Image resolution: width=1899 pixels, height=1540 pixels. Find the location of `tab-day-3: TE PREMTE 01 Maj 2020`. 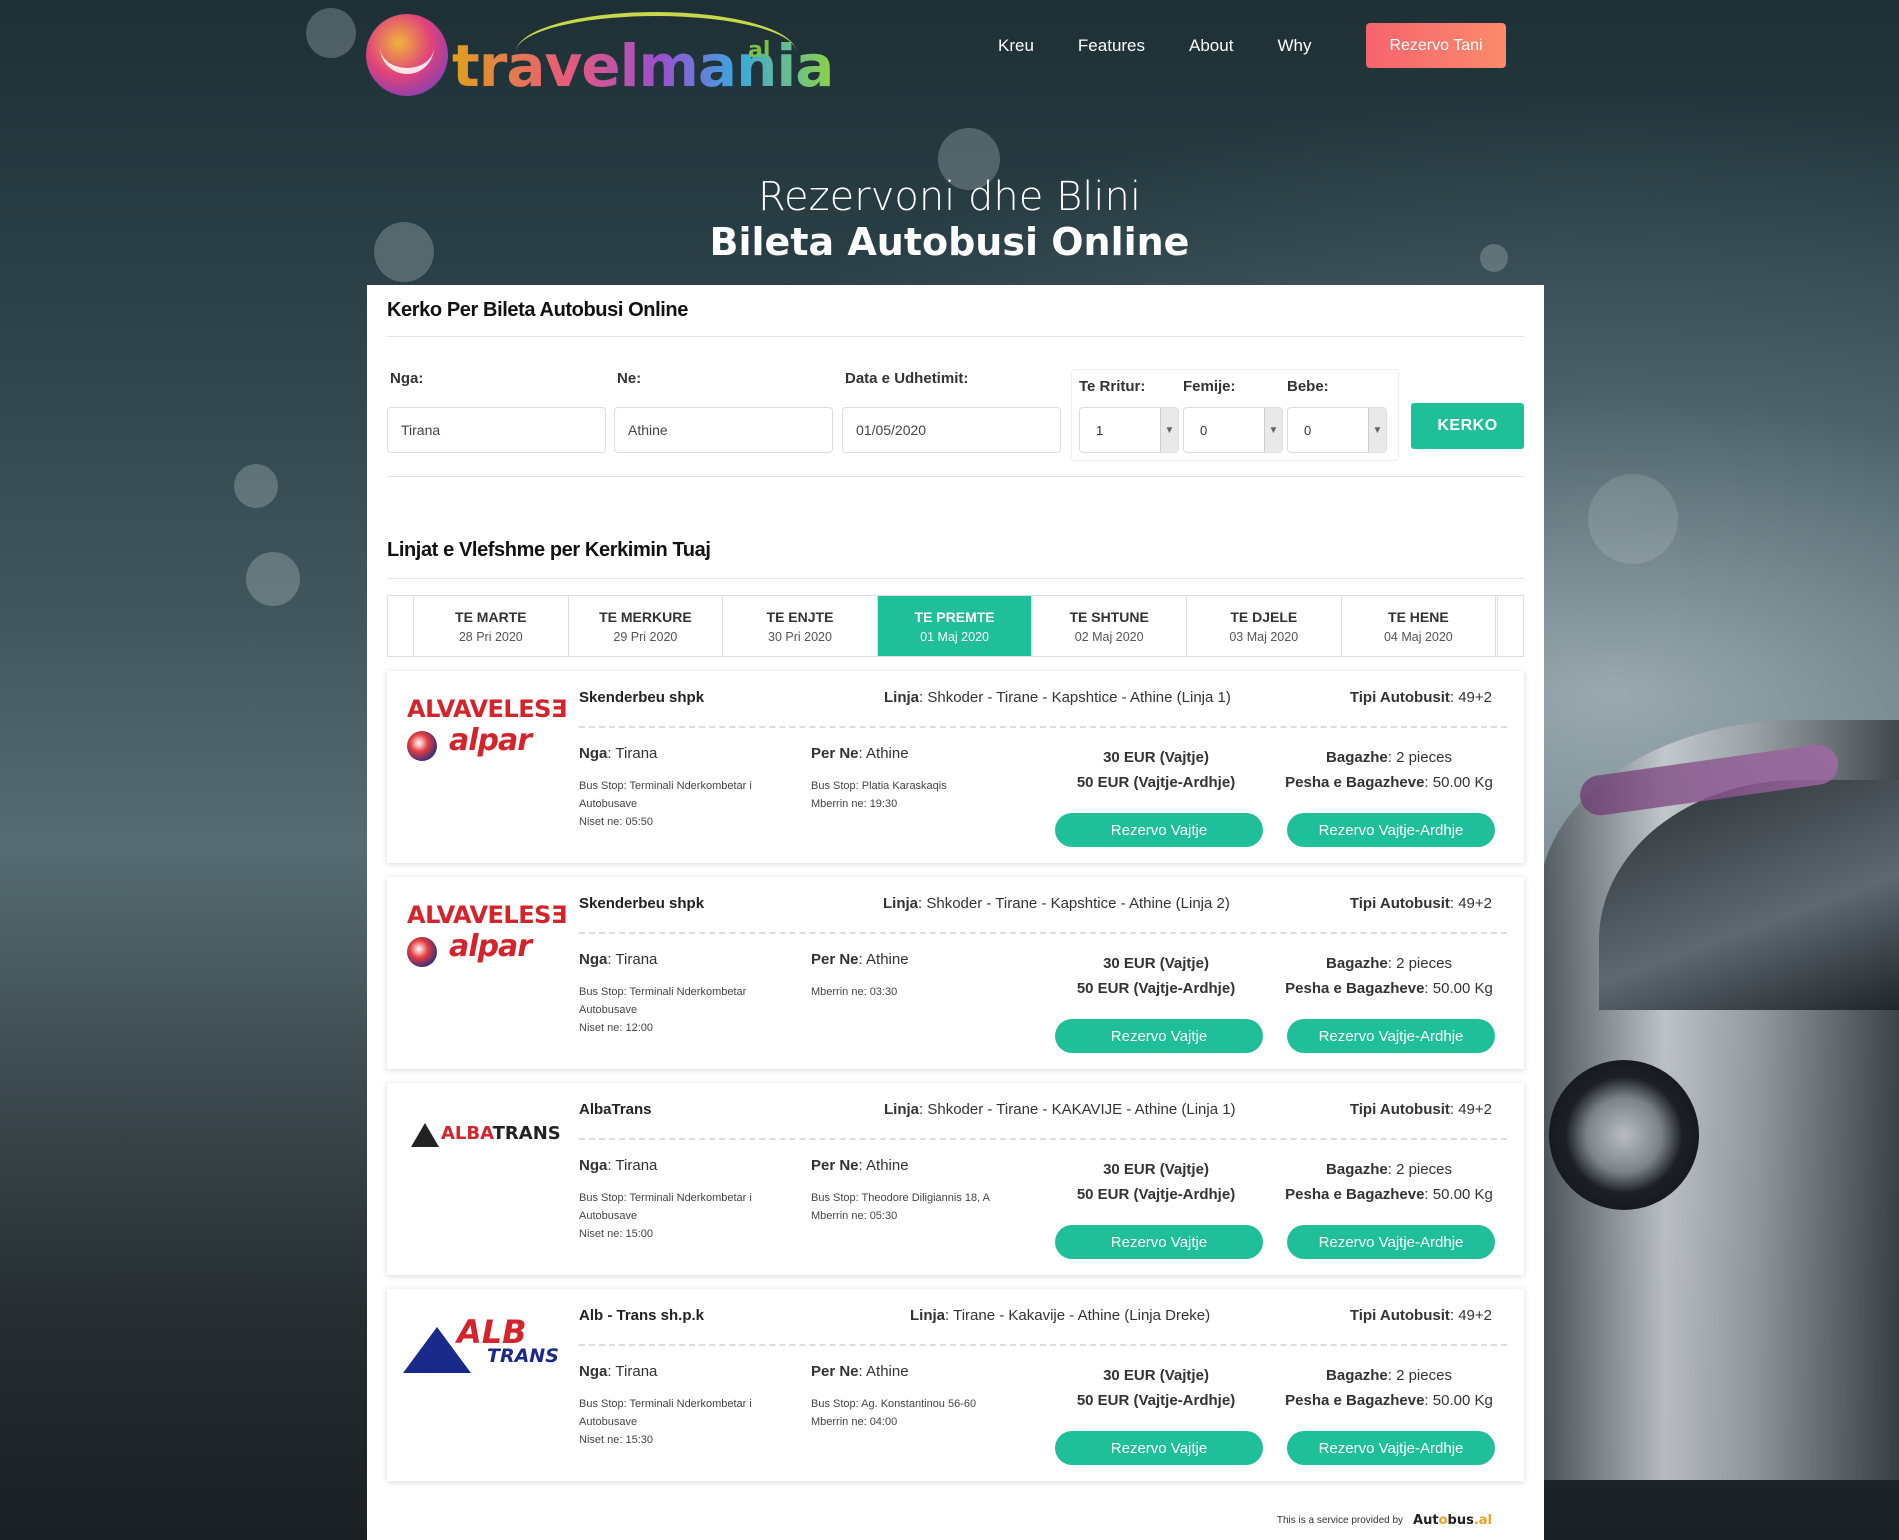

tab-day-3: TE PREMTE 01 Maj 2020 is located at coordinates (955, 626).